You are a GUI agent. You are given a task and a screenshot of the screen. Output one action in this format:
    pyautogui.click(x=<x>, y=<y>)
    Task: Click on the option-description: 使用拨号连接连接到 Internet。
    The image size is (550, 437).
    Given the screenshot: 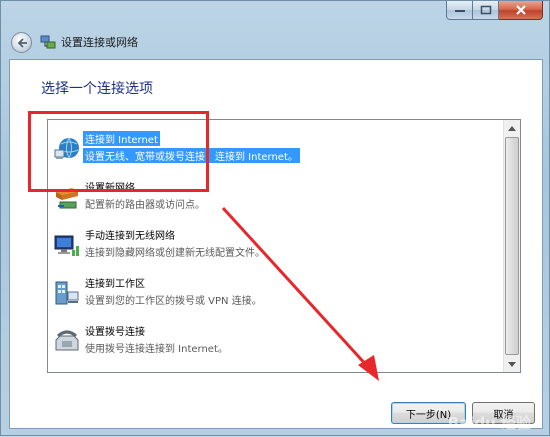 What is the action you would take?
    pyautogui.click(x=156, y=349)
    